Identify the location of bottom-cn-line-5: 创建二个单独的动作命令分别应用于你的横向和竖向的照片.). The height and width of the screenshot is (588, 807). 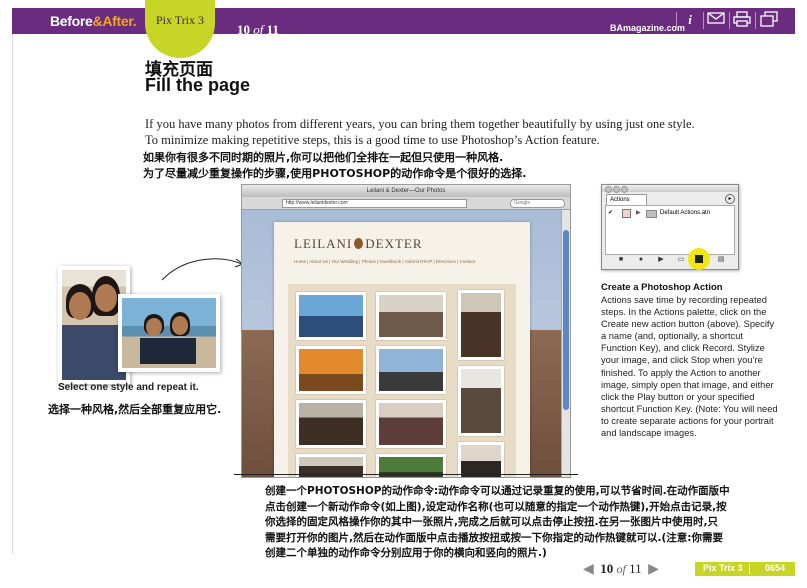
(406, 553).